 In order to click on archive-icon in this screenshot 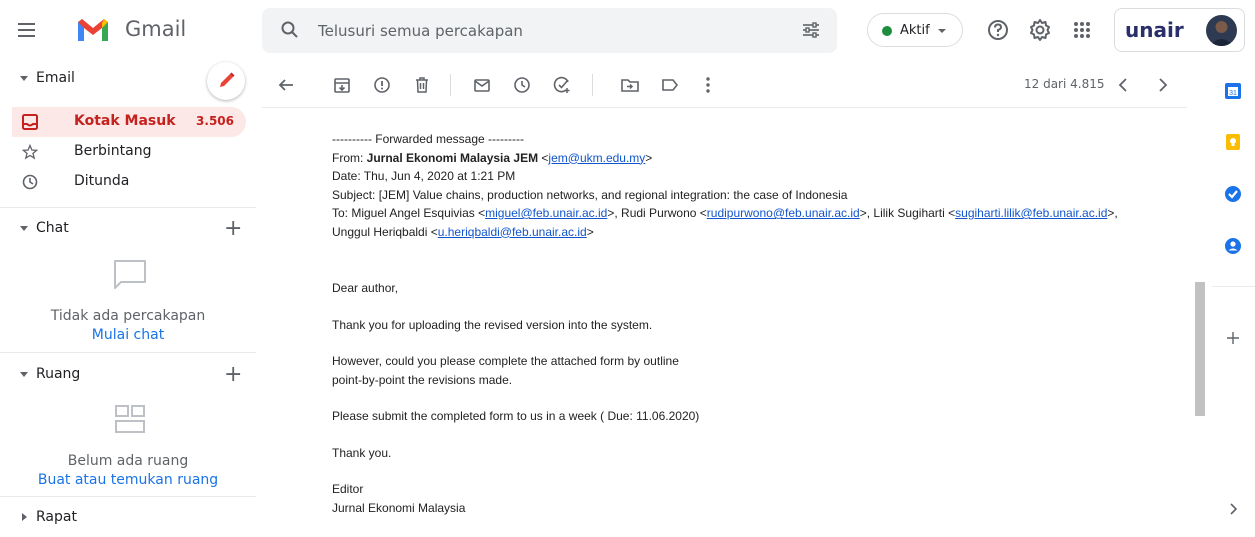, I will do `click(342, 85)`.